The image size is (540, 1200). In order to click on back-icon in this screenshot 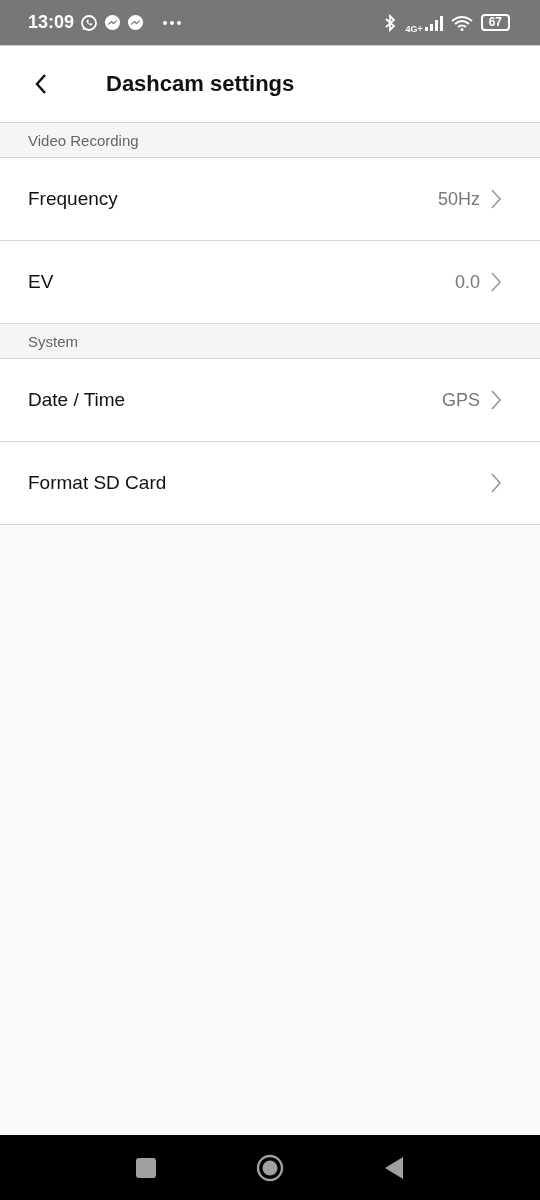, I will do `click(41, 84)`.